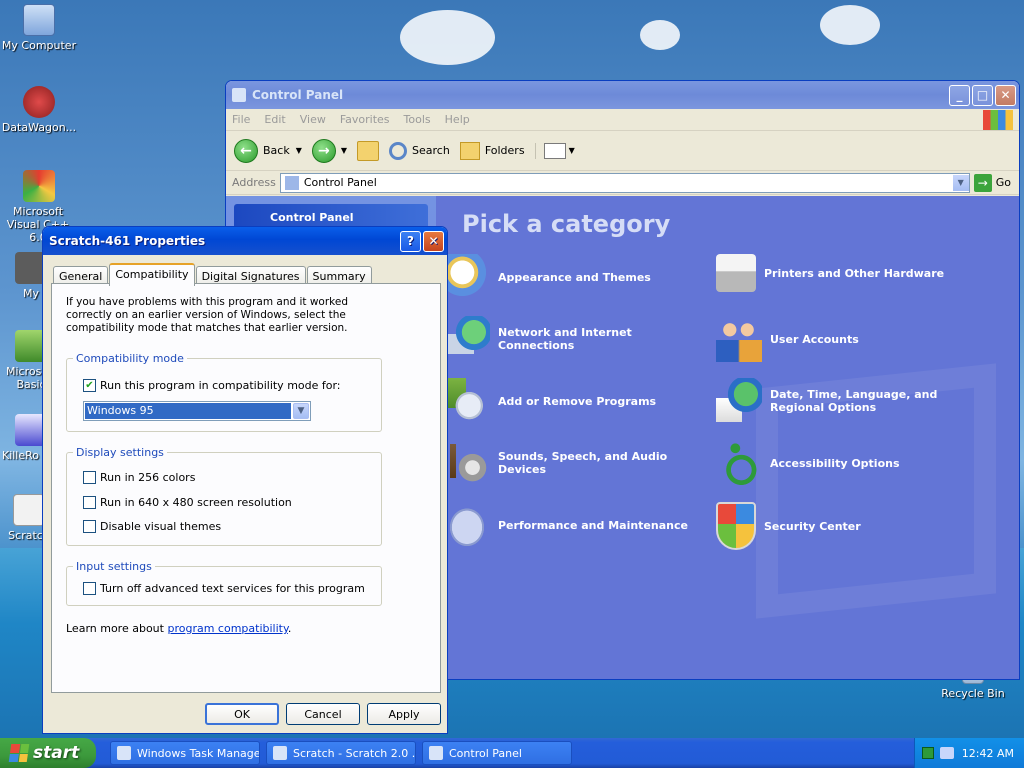  Describe the element at coordinates (312, 217) in the screenshot. I see `task-pane-title: Control Panel` at that location.